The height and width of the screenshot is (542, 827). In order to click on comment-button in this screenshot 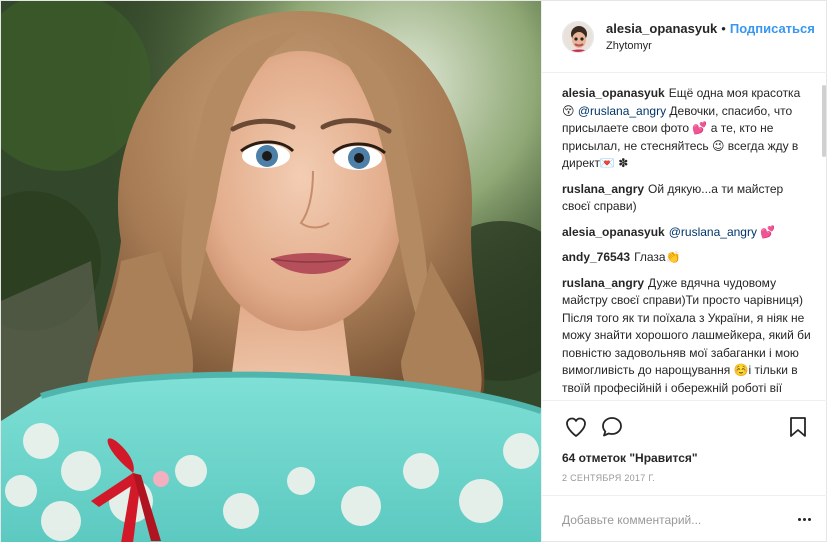, I will do `click(612, 427)`.